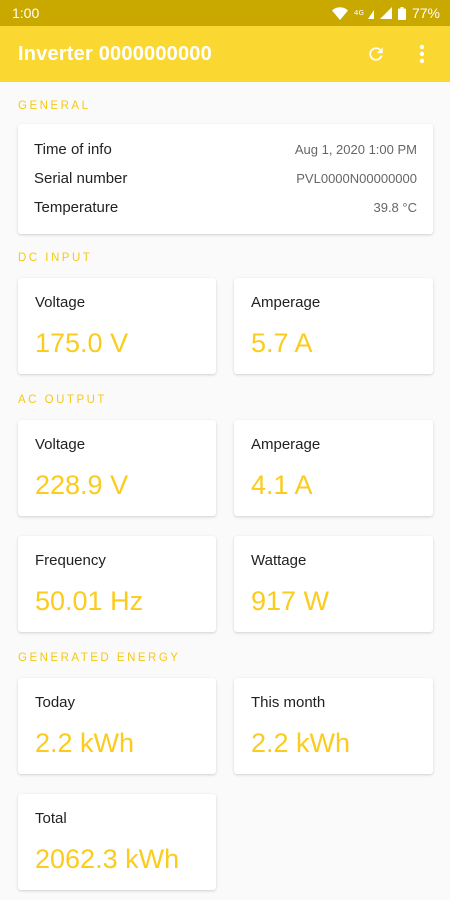 The image size is (450, 900). I want to click on status-icons: 4G 77%, so click(385, 13).